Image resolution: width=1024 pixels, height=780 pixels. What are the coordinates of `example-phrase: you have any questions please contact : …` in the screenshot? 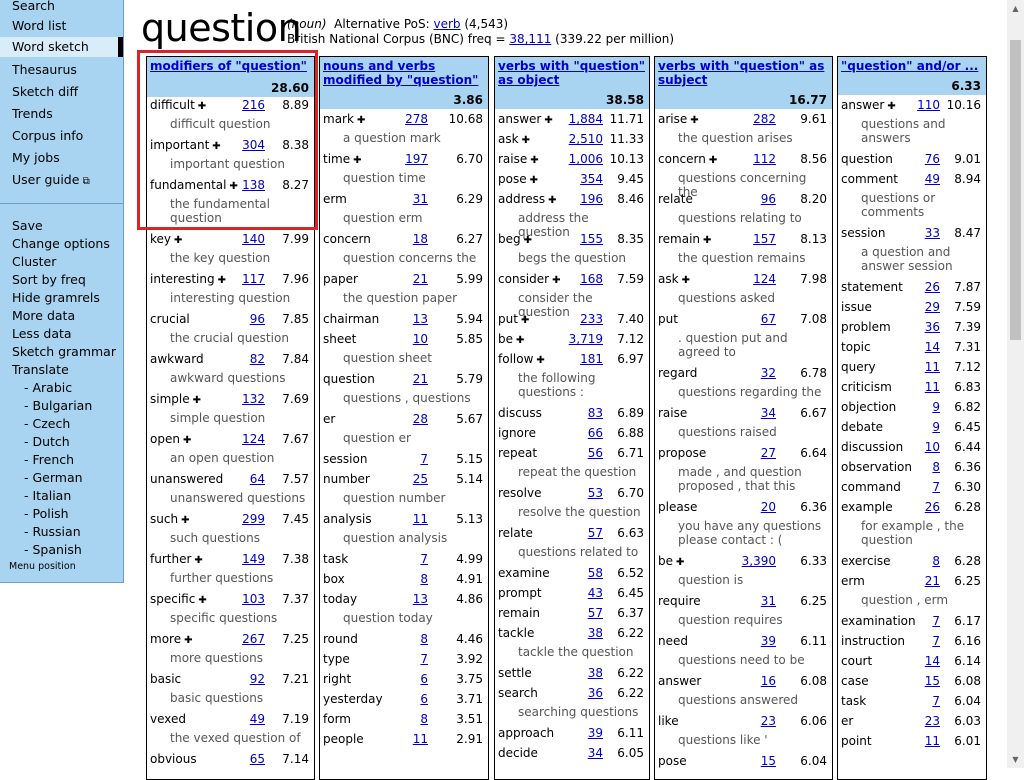 It's located at (752, 533).